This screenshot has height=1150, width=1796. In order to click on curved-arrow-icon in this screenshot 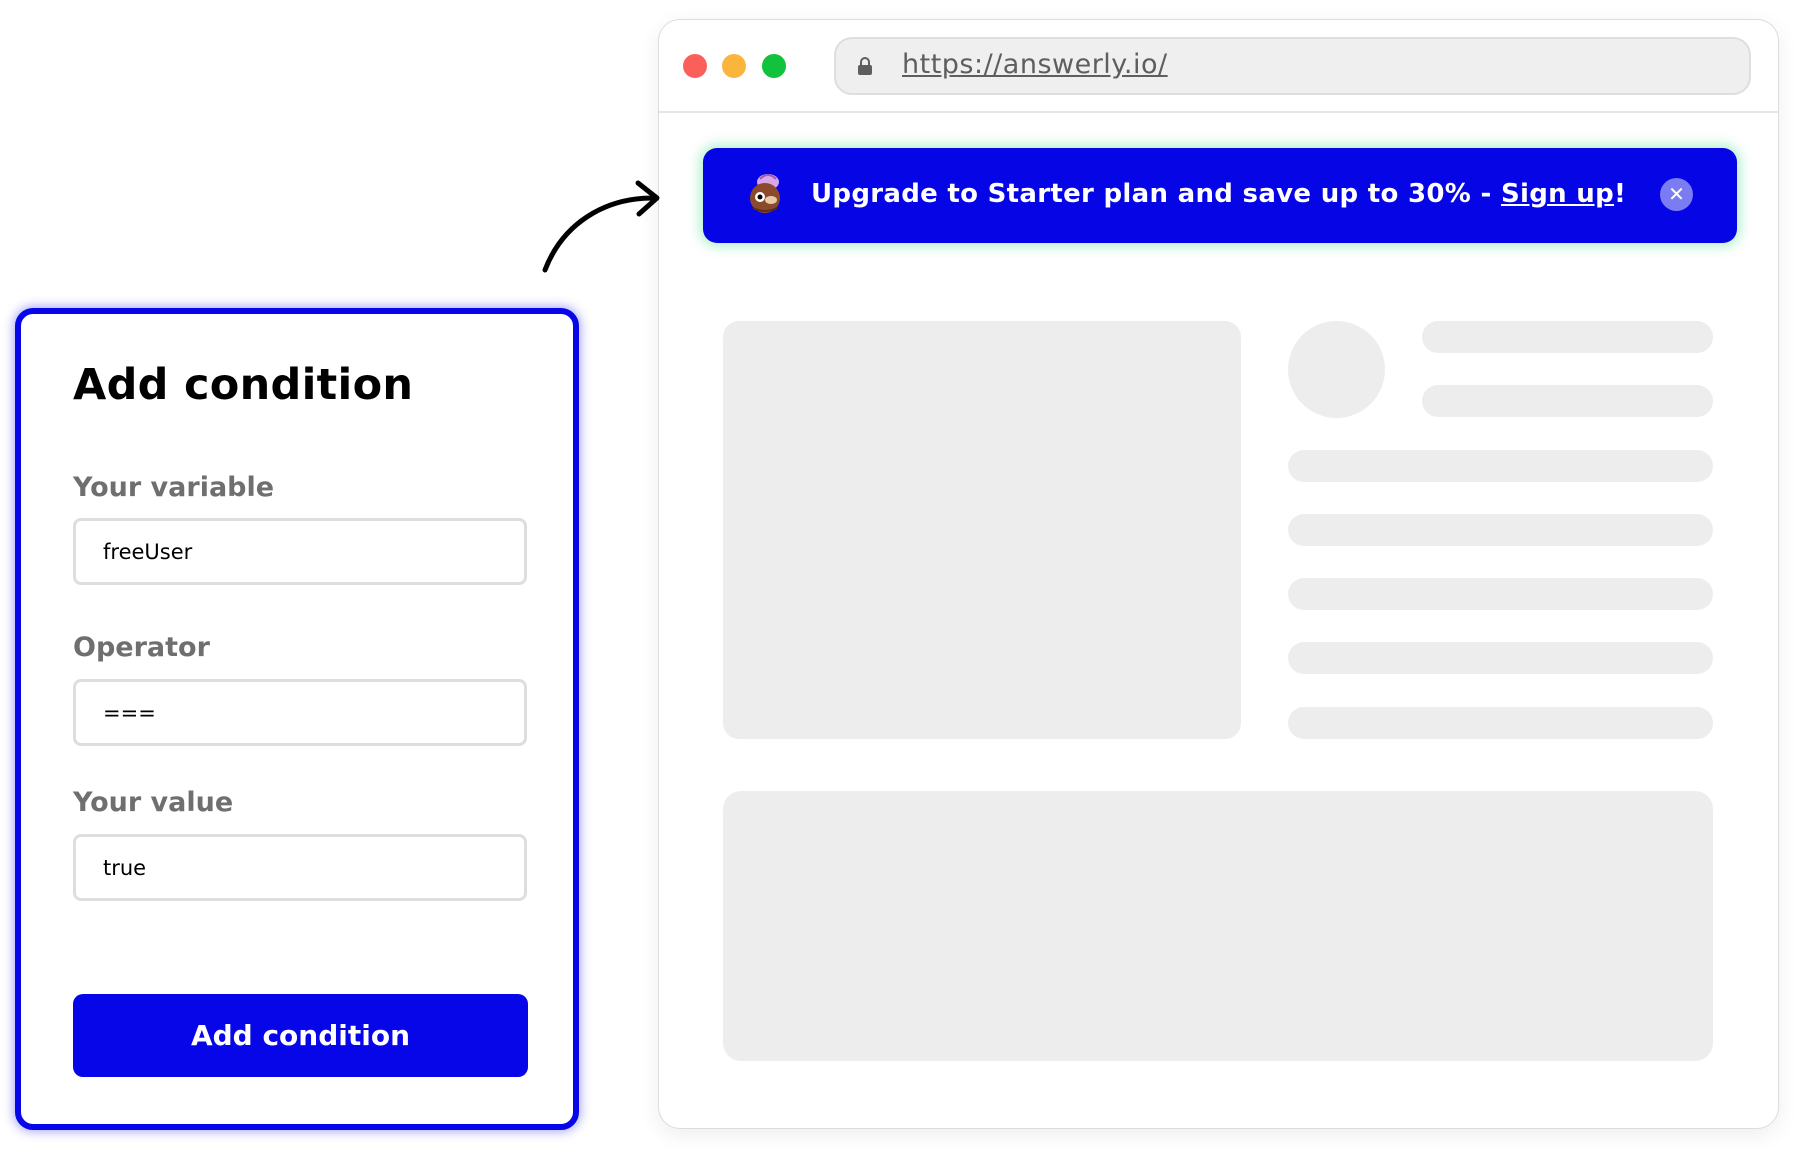, I will do `click(601, 226)`.